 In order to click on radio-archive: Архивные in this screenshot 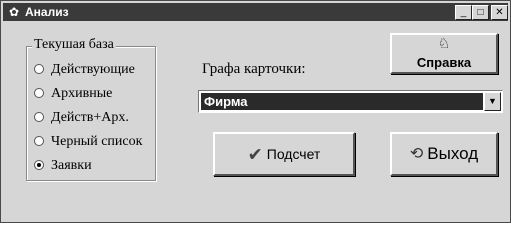, I will do `click(93, 94)`.